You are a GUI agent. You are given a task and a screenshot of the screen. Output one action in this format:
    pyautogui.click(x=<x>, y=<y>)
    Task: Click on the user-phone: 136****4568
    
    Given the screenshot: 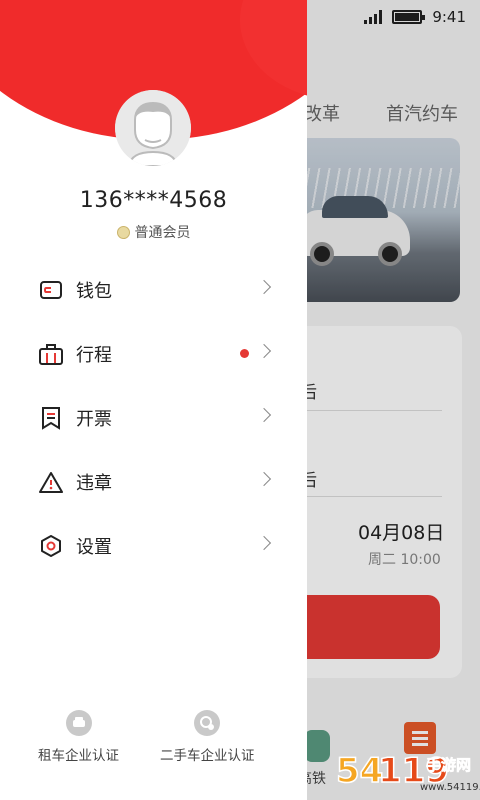 What is the action you would take?
    pyautogui.click(x=153, y=200)
    